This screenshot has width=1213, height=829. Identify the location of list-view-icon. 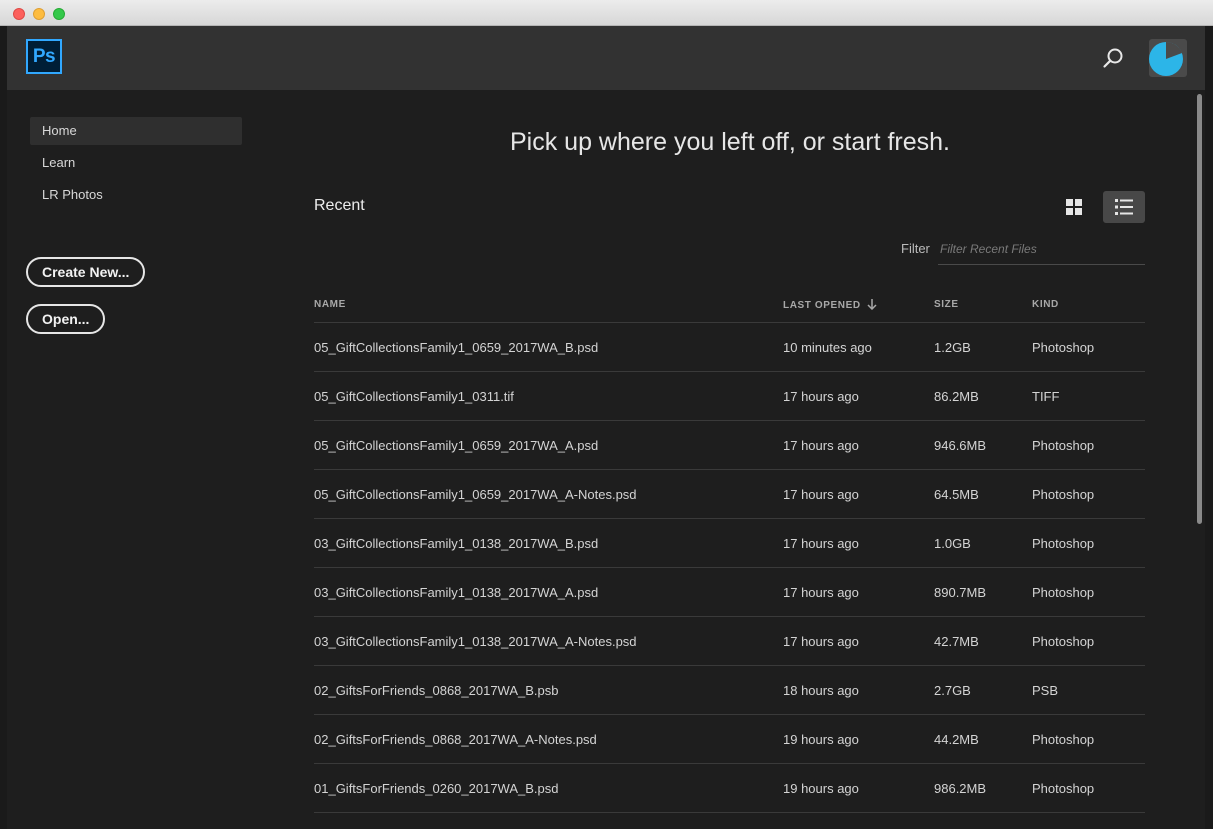
(1124, 207).